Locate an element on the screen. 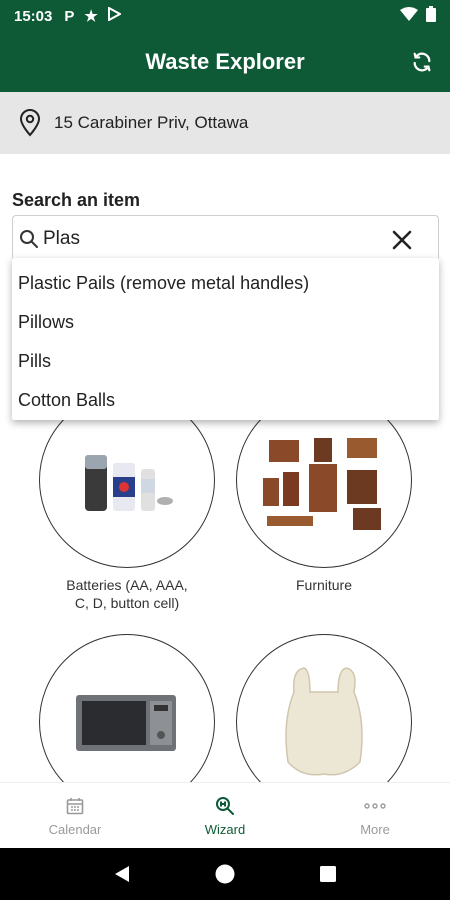 This screenshot has height=900, width=450. recents-icon is located at coordinates (328, 874).